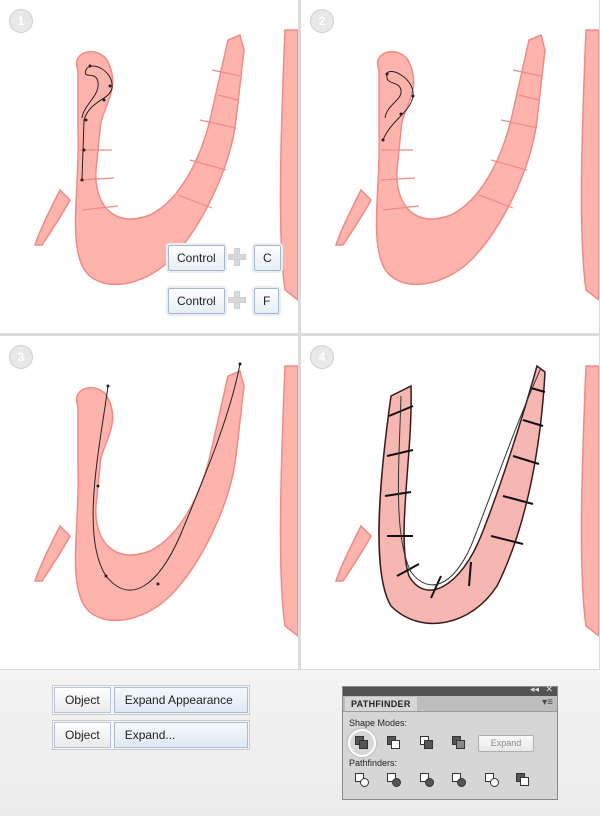  Describe the element at coordinates (547, 702) in the screenshot. I see `panel-menu-icon: ▾≡` at that location.